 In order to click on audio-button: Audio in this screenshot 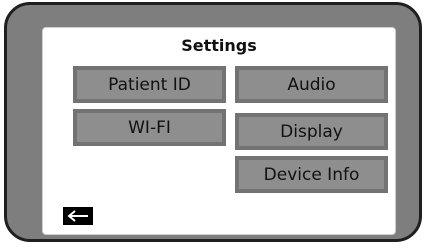, I will do `click(311, 84)`.